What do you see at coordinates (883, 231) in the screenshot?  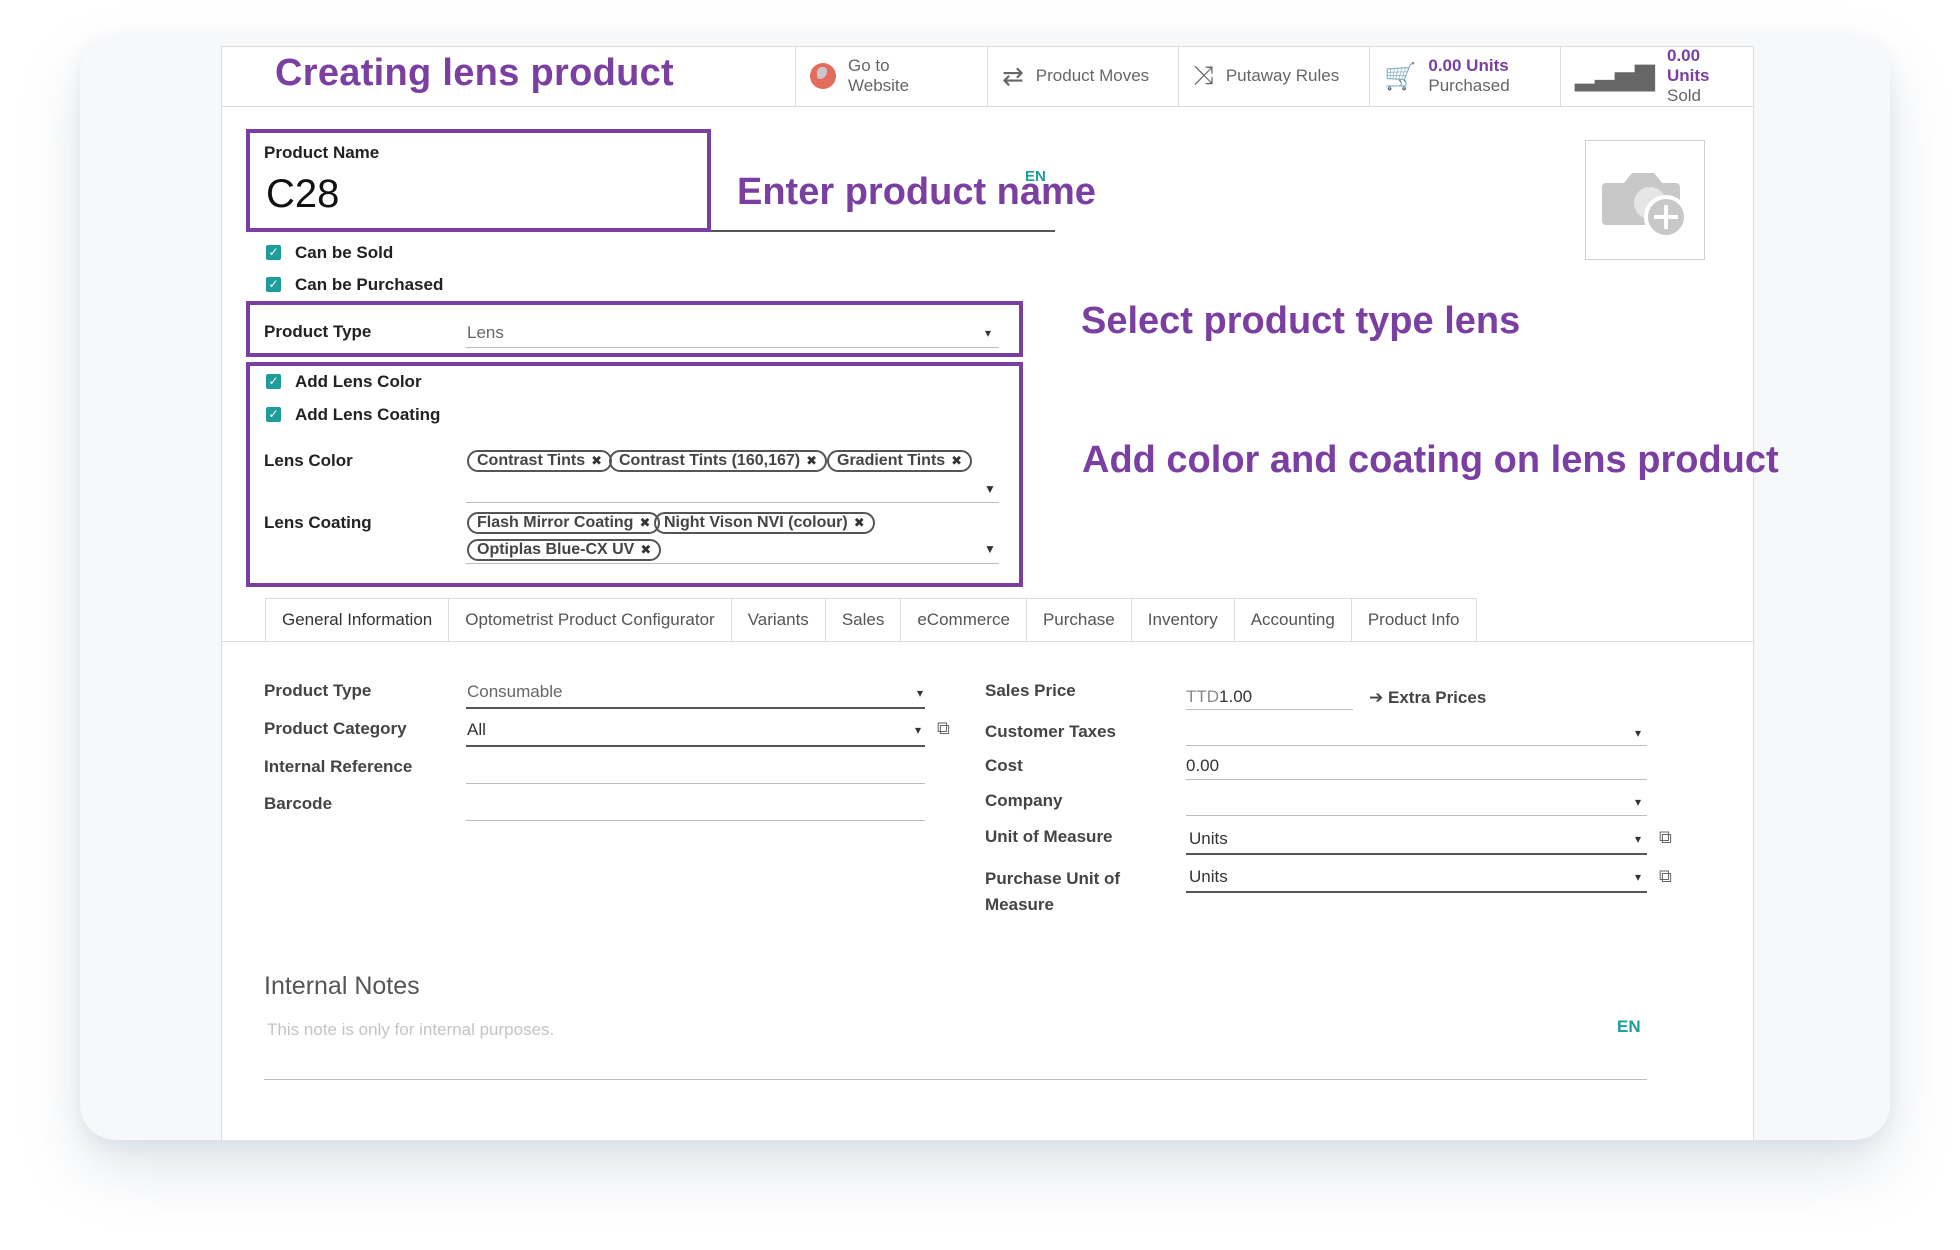 I see `product-name-underline` at bounding box center [883, 231].